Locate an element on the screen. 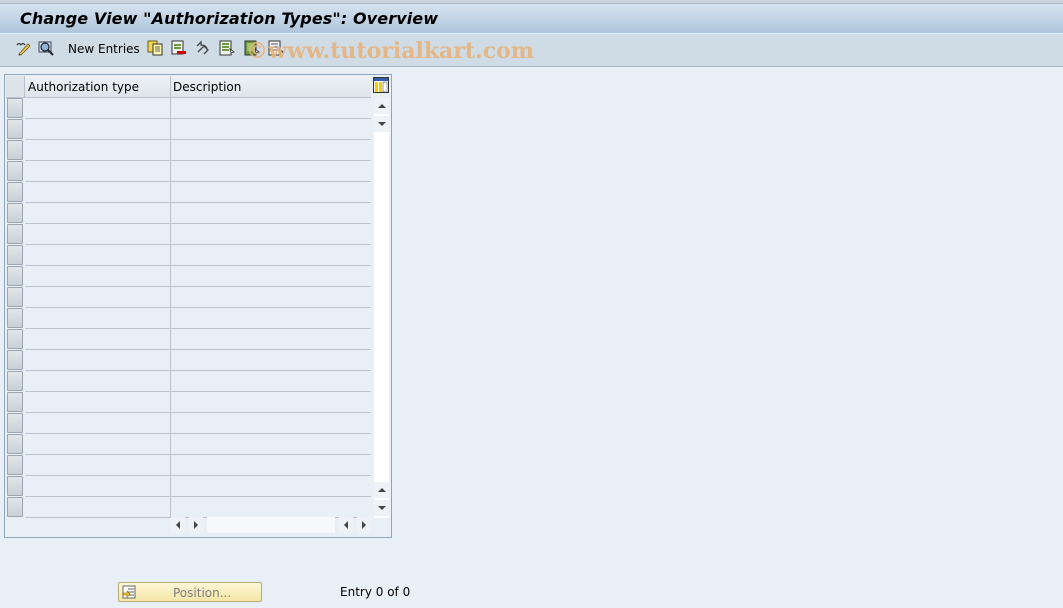 The image size is (1063, 608). display-change-button is located at coordinates (23, 49).